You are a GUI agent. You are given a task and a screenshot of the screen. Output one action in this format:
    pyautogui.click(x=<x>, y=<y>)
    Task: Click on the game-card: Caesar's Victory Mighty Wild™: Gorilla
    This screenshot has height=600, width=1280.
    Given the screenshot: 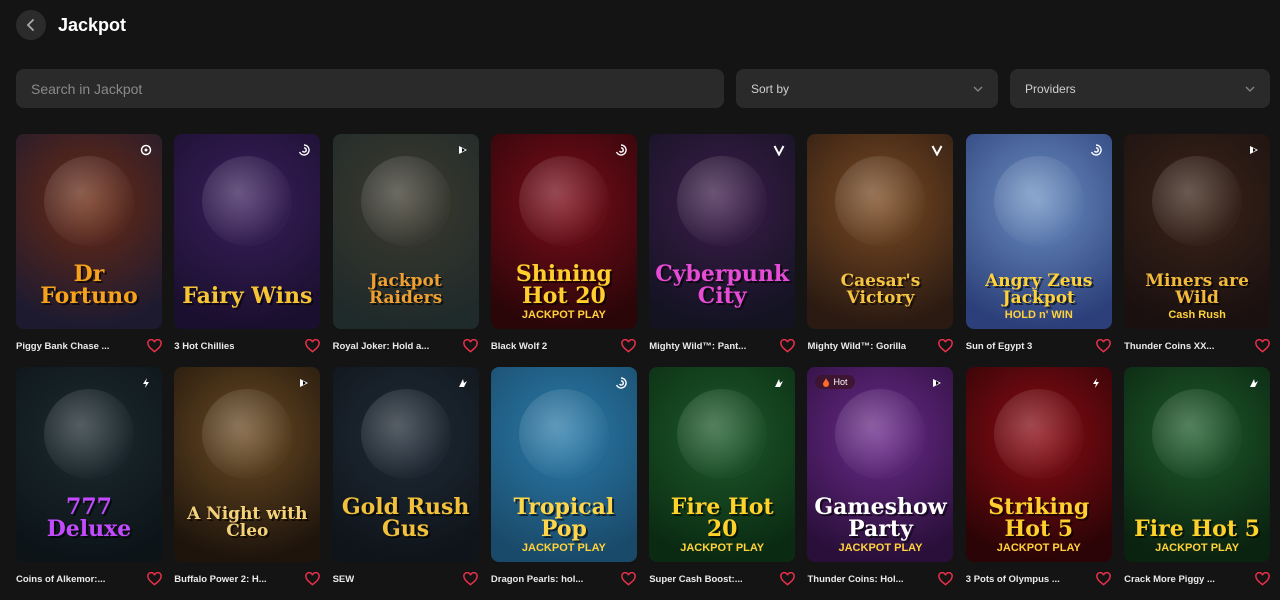 What is the action you would take?
    pyautogui.click(x=880, y=245)
    